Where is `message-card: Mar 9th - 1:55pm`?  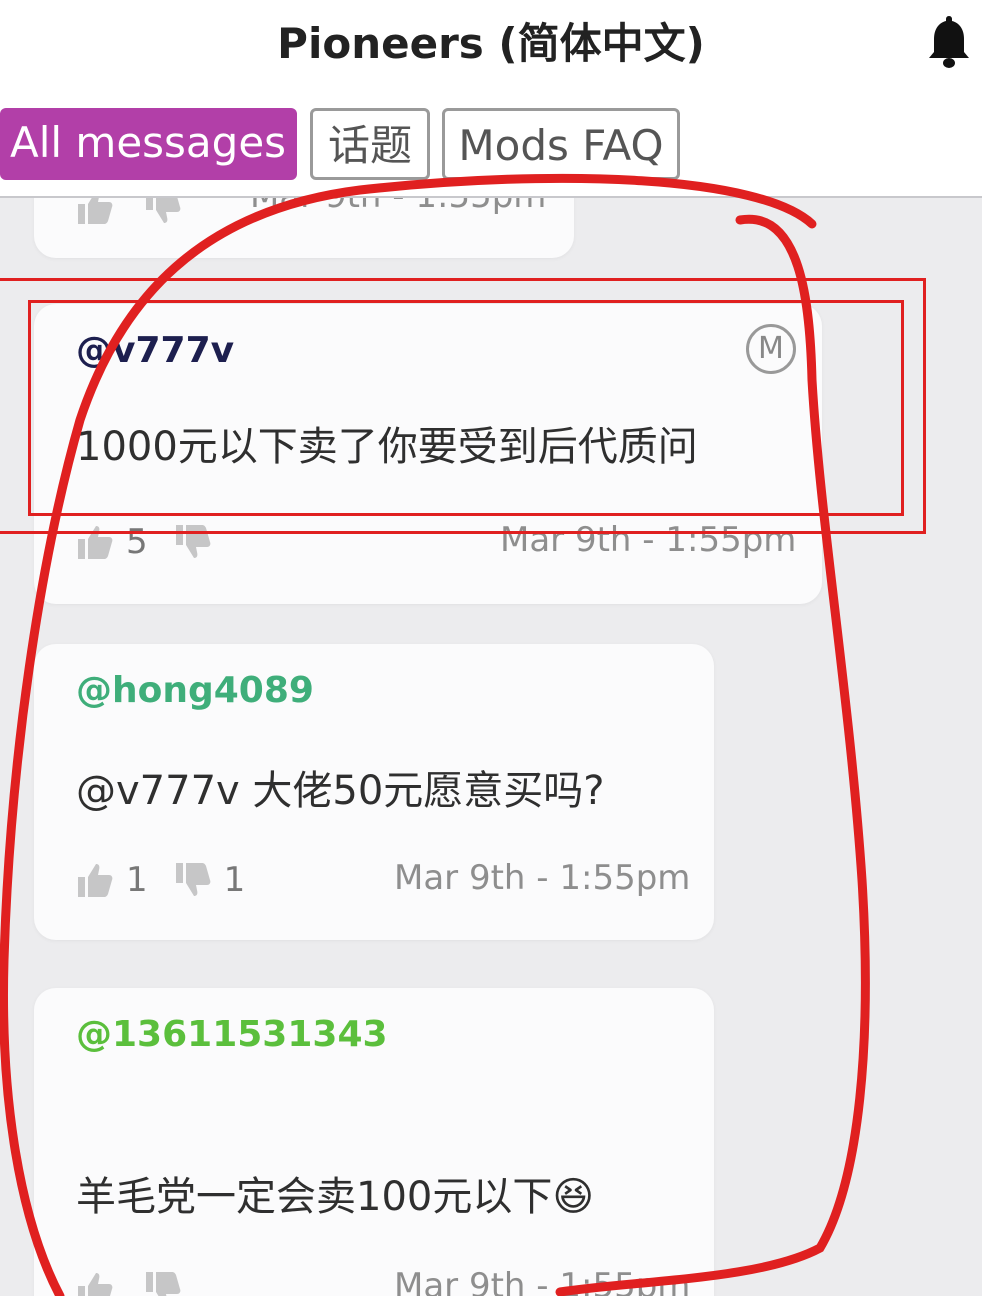
message-card: Mar 9th - 1:55pm is located at coordinates (304, 228).